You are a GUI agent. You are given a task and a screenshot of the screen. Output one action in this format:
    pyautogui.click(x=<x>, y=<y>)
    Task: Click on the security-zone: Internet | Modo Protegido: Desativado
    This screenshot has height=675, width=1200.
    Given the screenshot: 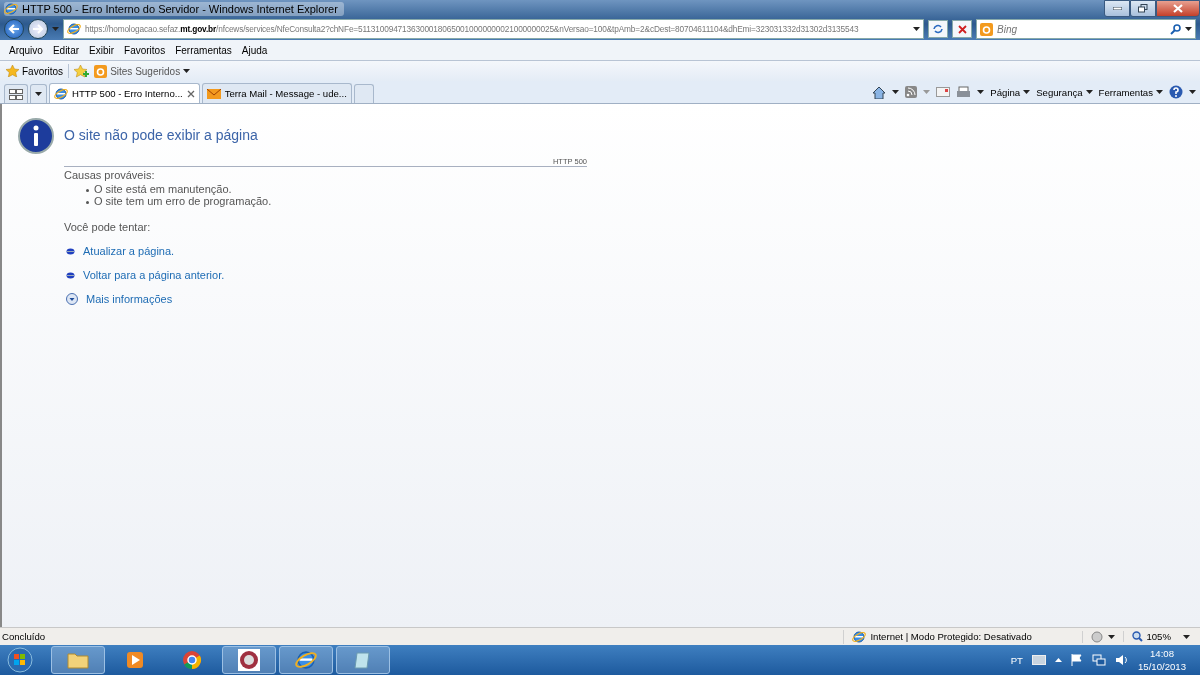 What is the action you would take?
    pyautogui.click(x=963, y=636)
    